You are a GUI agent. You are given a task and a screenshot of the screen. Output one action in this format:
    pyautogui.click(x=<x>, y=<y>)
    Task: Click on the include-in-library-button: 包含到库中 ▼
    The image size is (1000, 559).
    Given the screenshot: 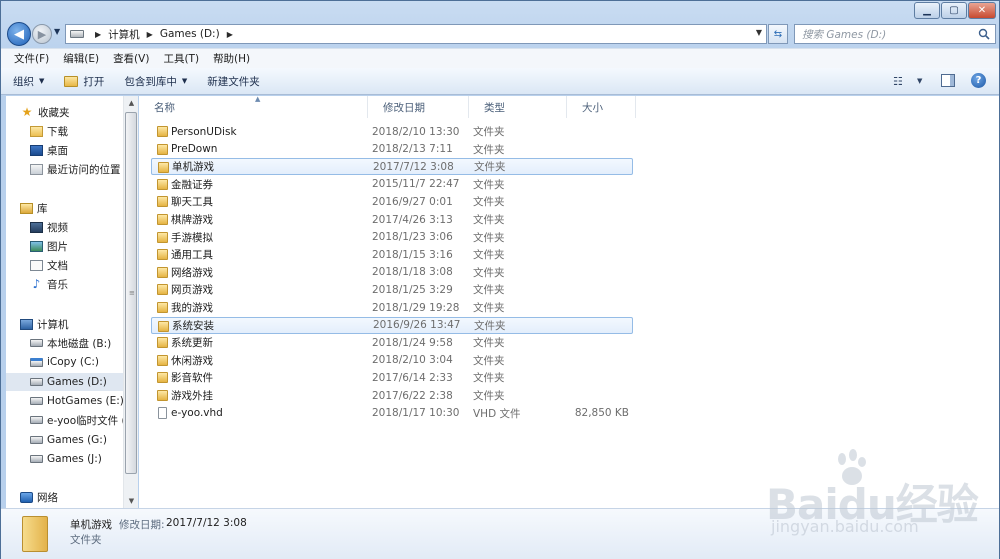 What is the action you would take?
    pyautogui.click(x=155, y=81)
    